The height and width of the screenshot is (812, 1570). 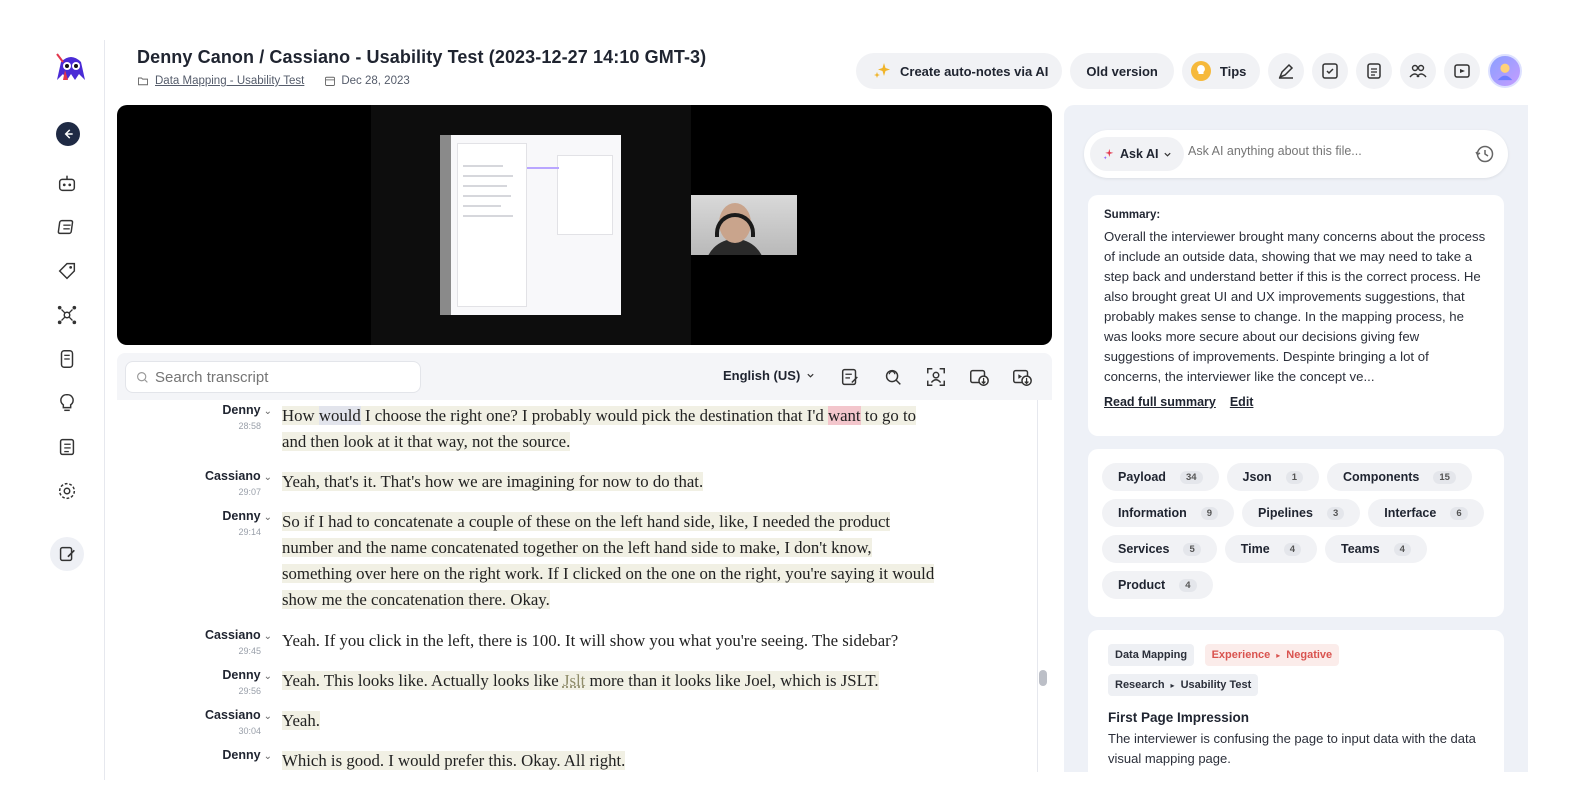 I want to click on user-avatar, so click(x=1505, y=71).